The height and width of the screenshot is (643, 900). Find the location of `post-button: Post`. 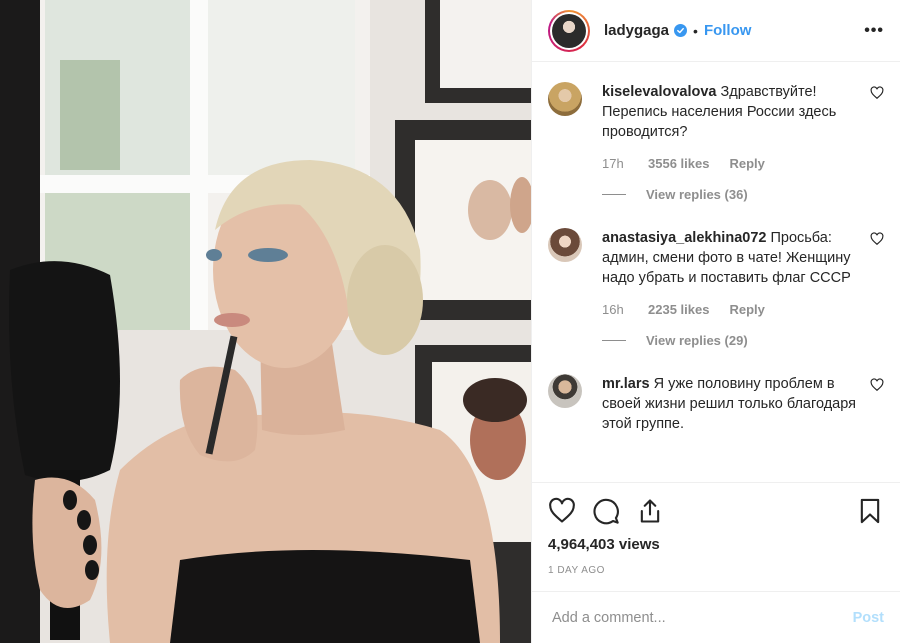

post-button: Post is located at coordinates (868, 618).